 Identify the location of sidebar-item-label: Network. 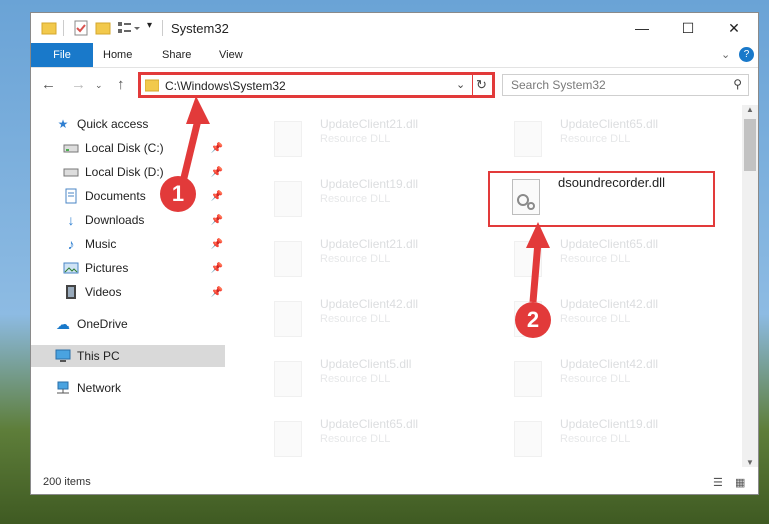
(99, 388).